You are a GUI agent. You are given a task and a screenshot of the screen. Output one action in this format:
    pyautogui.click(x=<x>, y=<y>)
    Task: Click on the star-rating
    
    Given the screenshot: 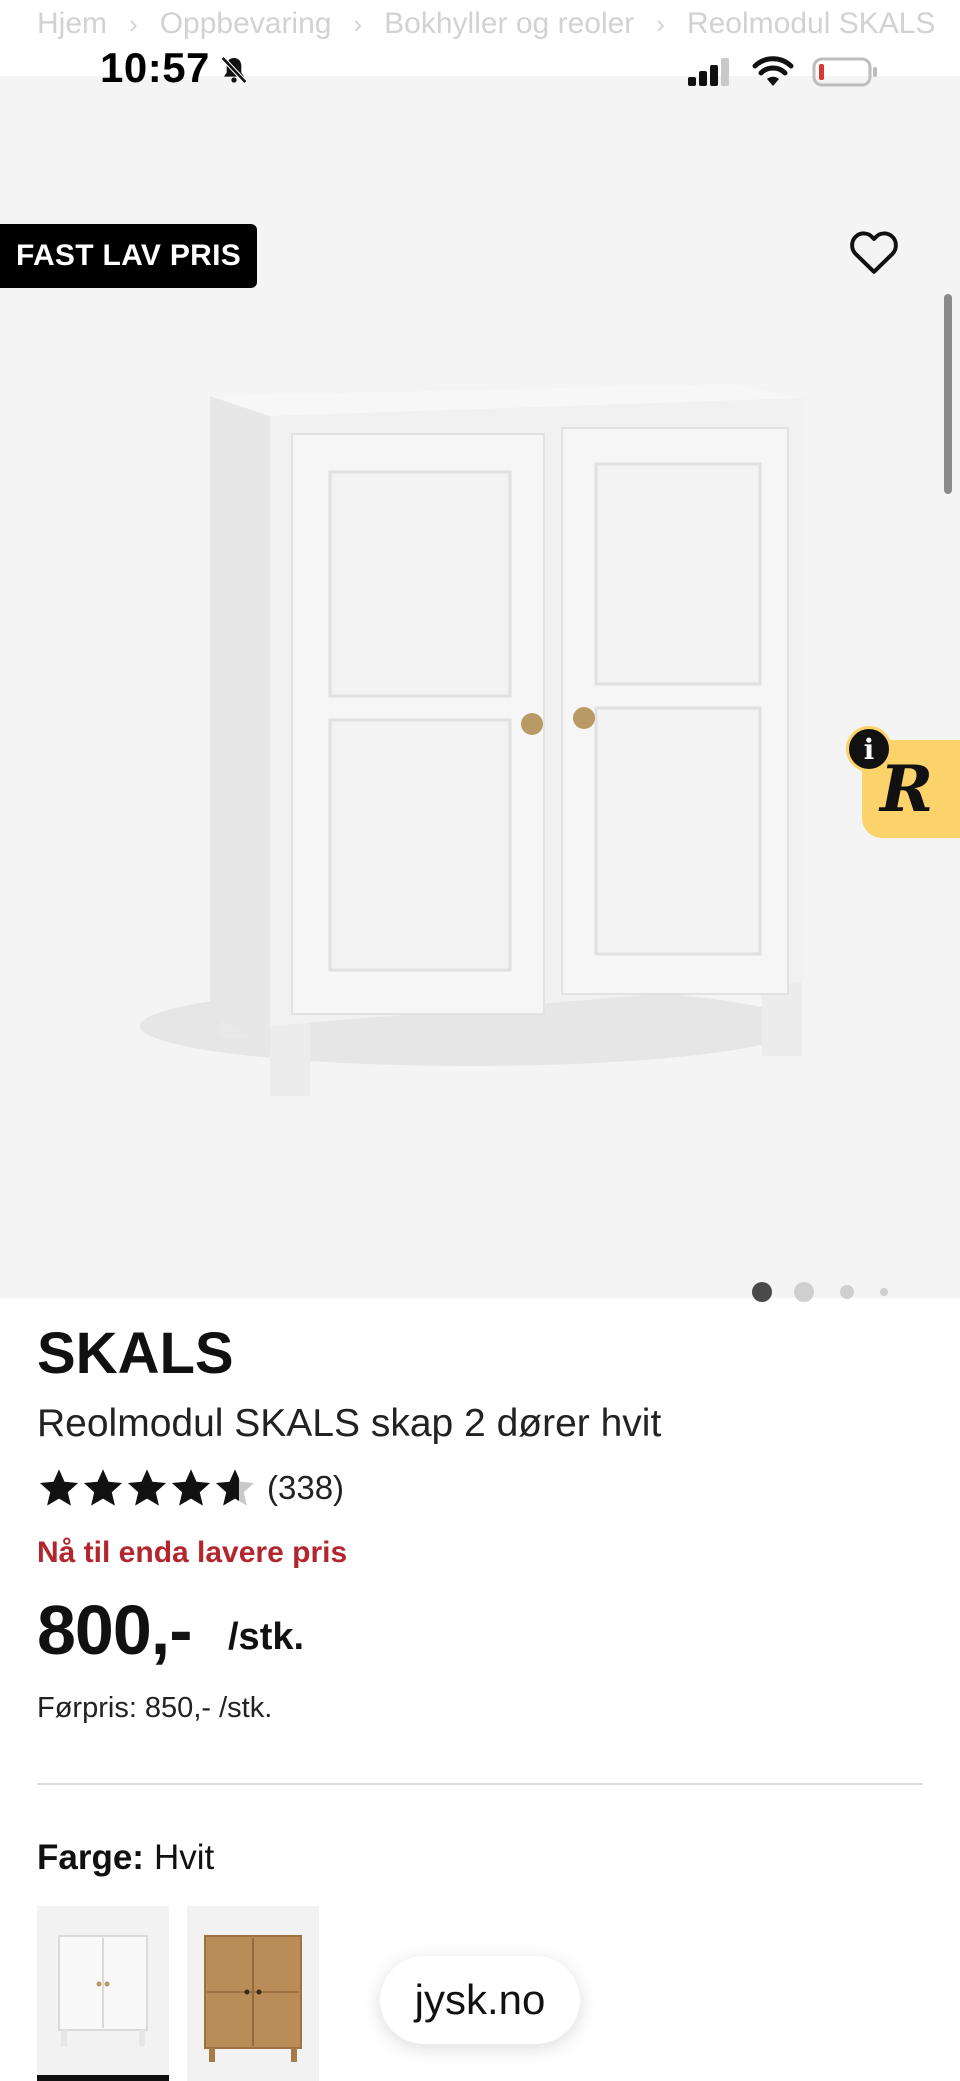 What is the action you would take?
    pyautogui.click(x=147, y=1488)
    